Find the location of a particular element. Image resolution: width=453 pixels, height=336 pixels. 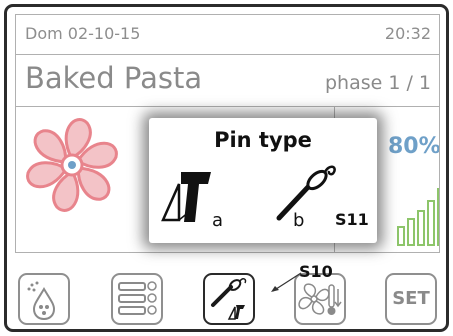

tray-timers-button is located at coordinates (137, 299).